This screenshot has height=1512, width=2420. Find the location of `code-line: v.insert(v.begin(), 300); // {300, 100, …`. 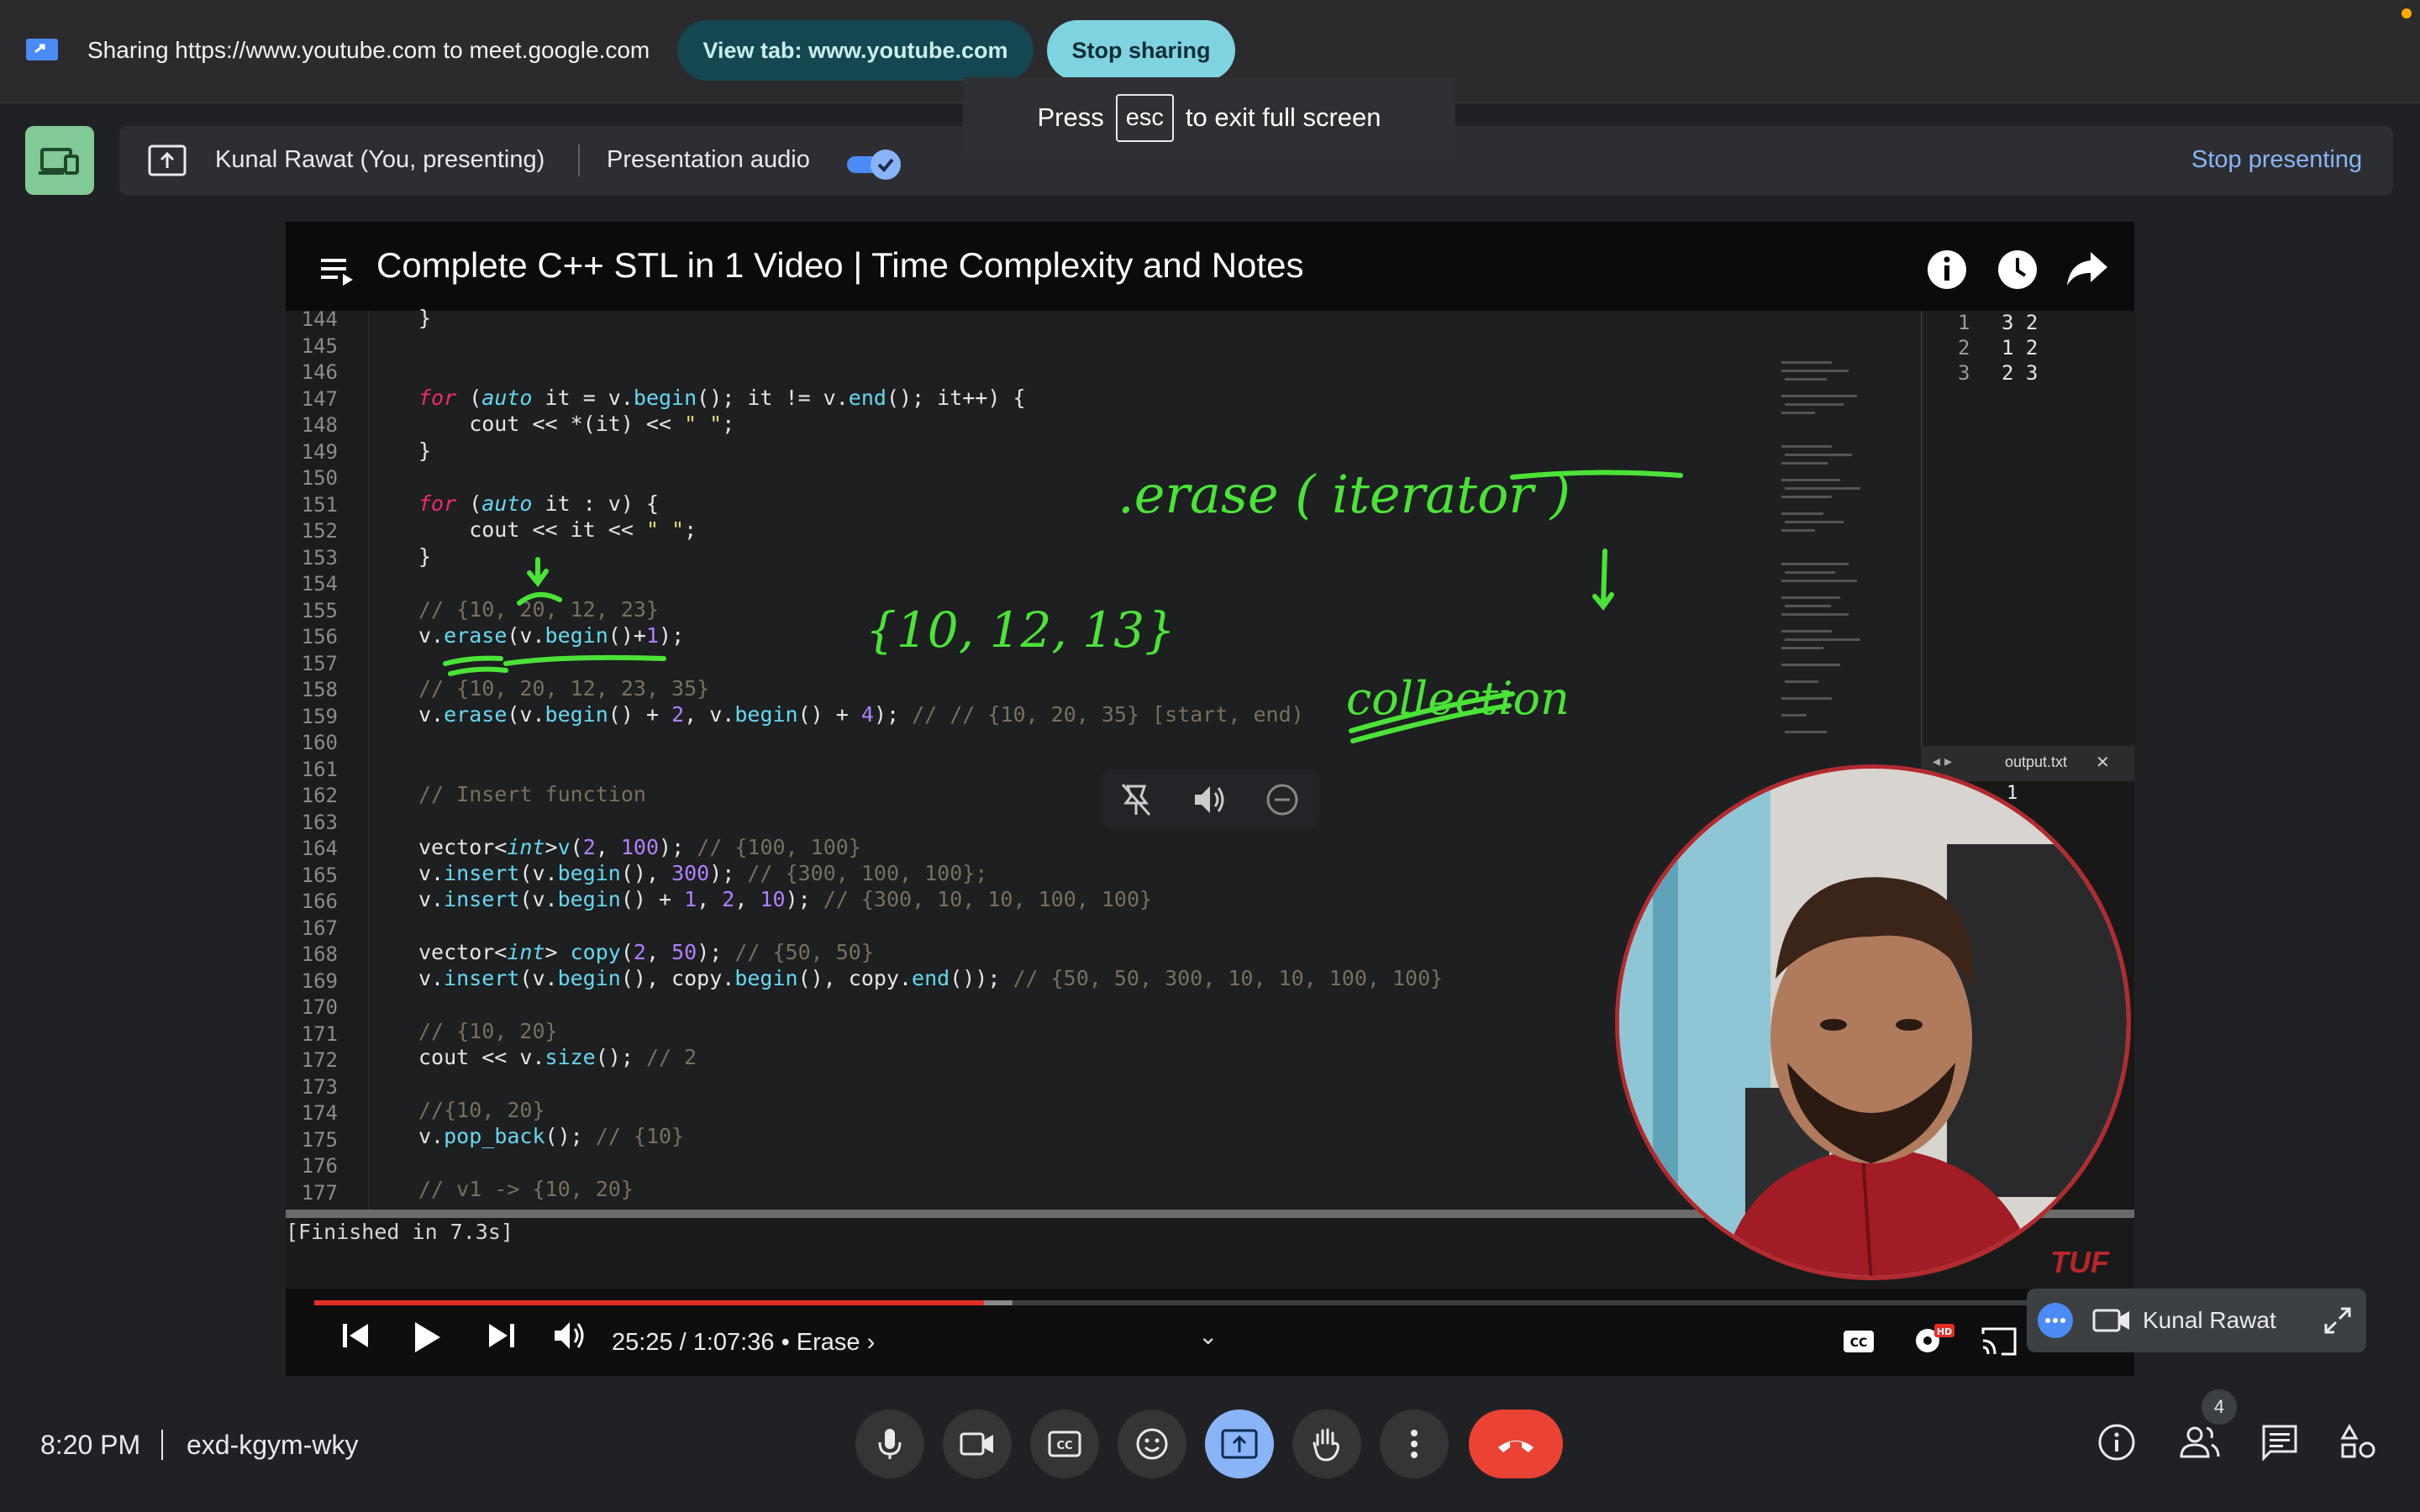

code-line: v.insert(v.begin(), 300); // {300, 100, … is located at coordinates (703, 873).